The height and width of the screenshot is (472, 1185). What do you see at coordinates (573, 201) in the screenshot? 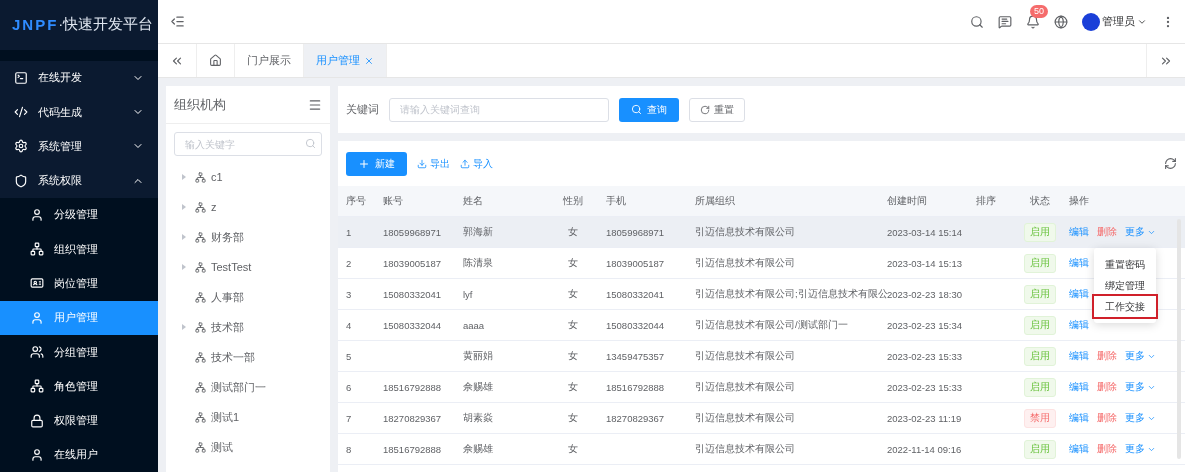
I see `column-header: 性别` at bounding box center [573, 201].